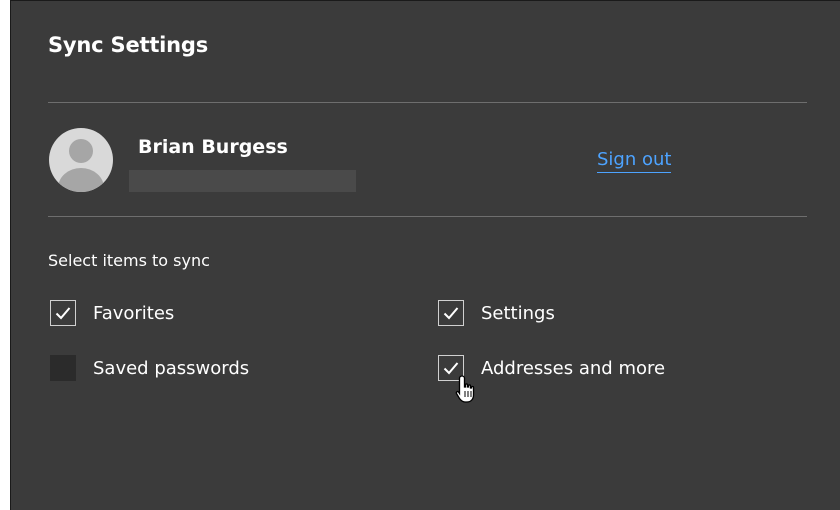 This screenshot has width=840, height=510. What do you see at coordinates (128, 45) in the screenshot?
I see `page-title: Sync Settings` at bounding box center [128, 45].